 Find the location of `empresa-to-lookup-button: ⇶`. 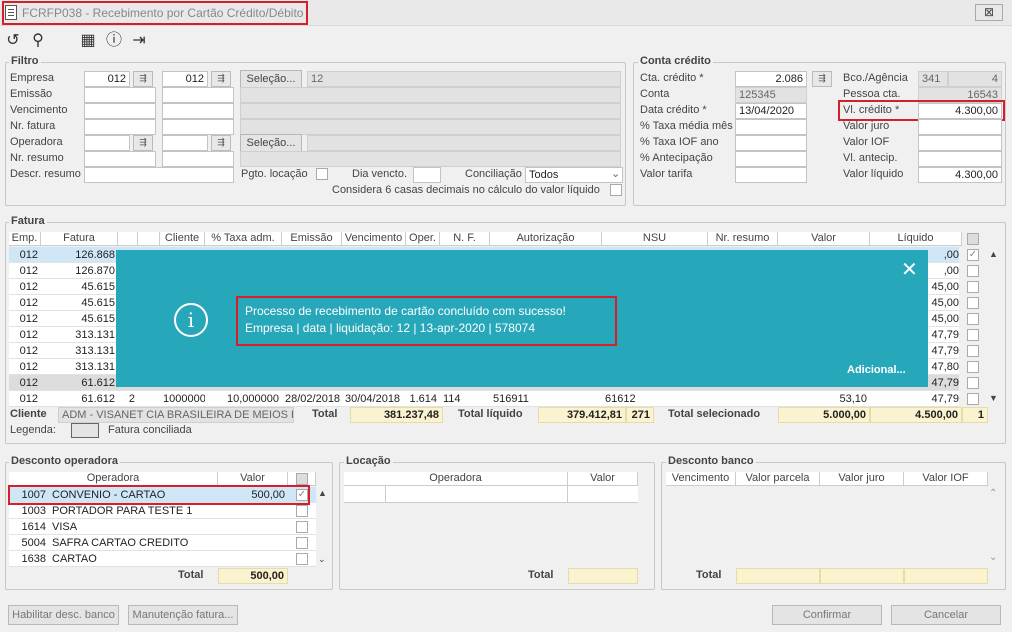

empresa-to-lookup-button: ⇶ is located at coordinates (221, 79).